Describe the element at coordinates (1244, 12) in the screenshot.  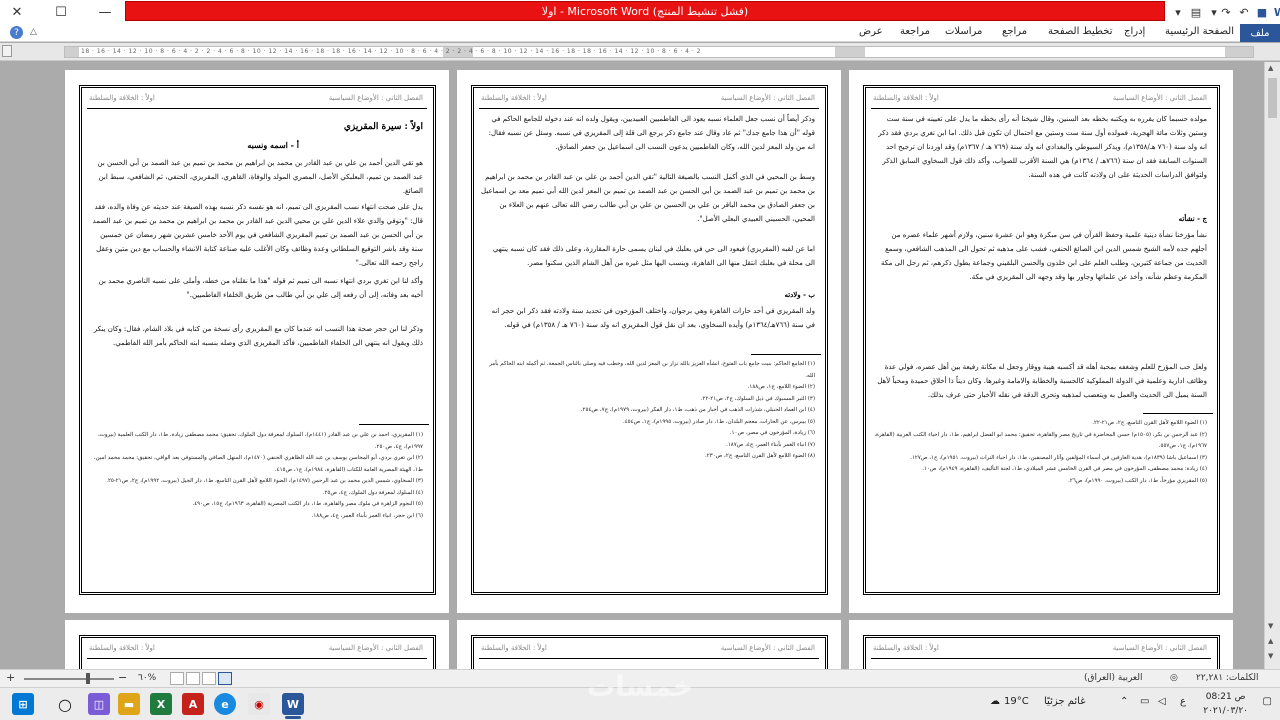
I see `undo-icon: ↶` at that location.